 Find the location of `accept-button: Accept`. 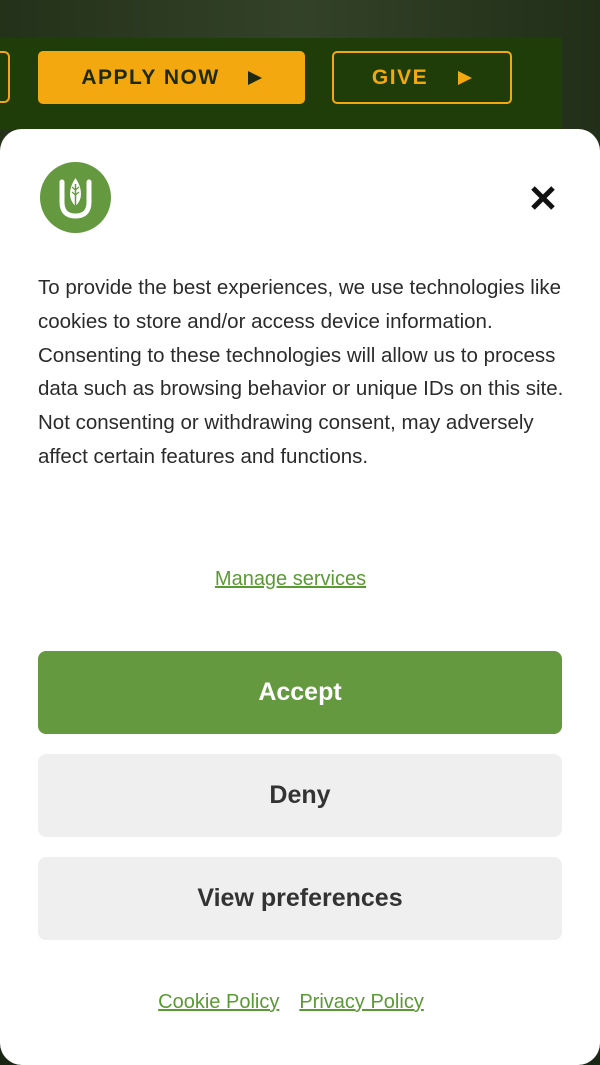

accept-button: Accept is located at coordinates (300, 692).